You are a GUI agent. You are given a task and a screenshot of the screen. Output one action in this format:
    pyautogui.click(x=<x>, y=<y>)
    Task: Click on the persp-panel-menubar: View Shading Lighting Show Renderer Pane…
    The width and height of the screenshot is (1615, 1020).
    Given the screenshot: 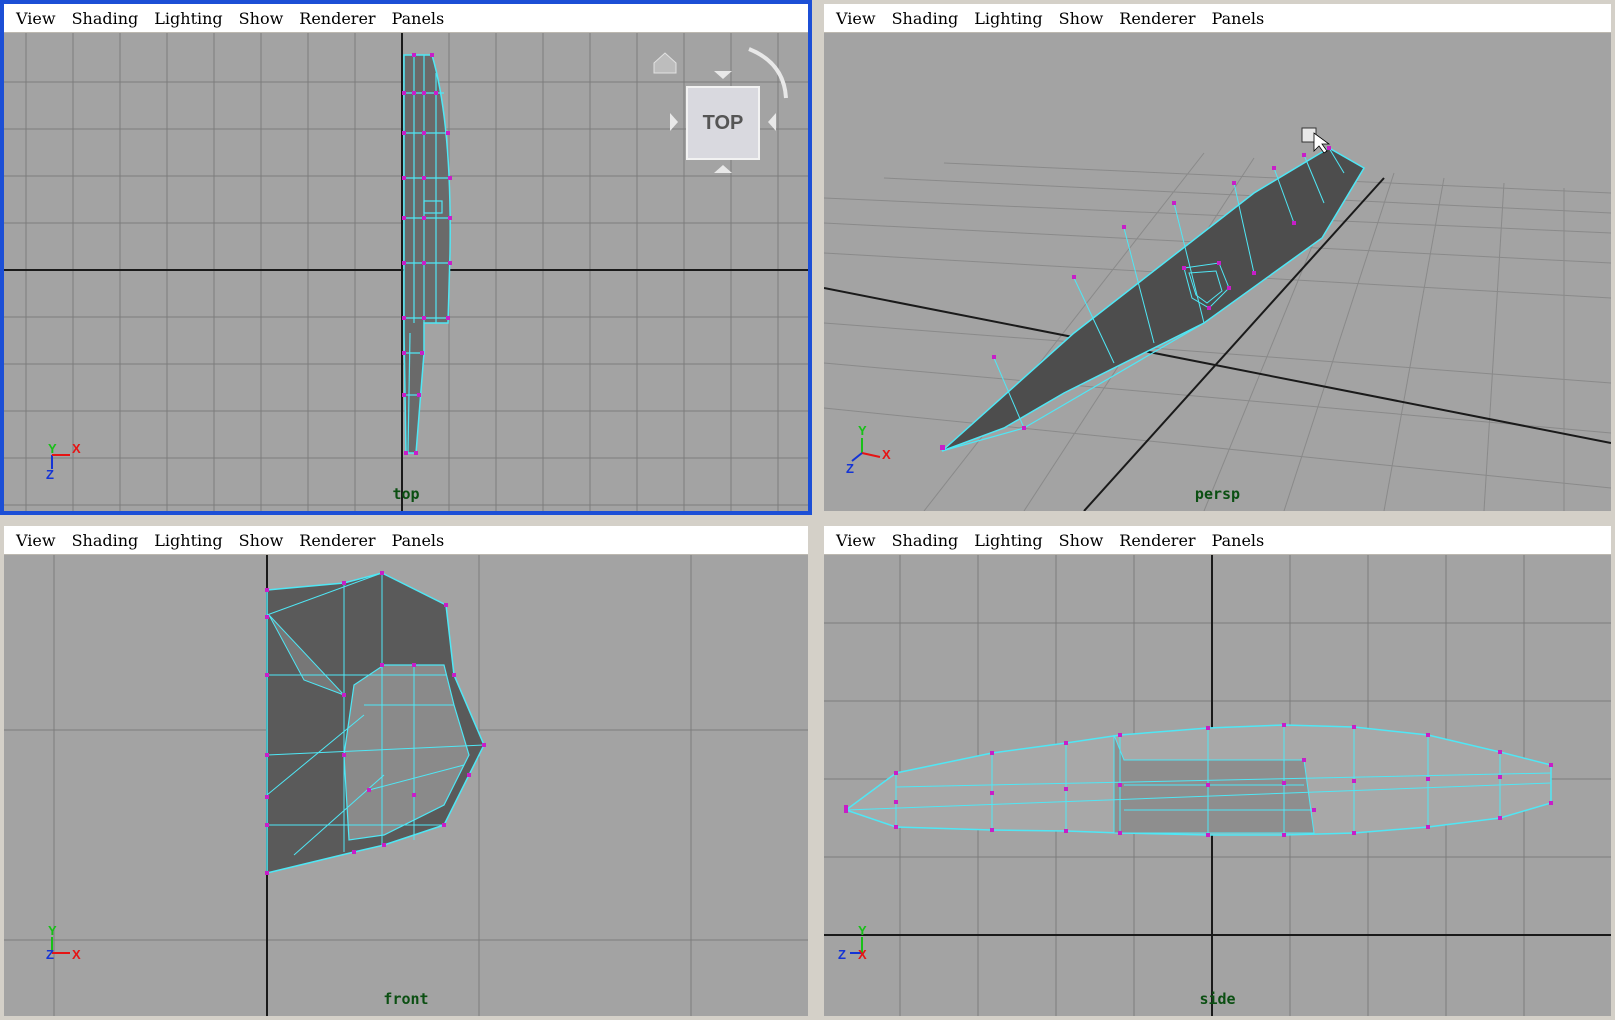 What is the action you would take?
    pyautogui.click(x=1217, y=18)
    